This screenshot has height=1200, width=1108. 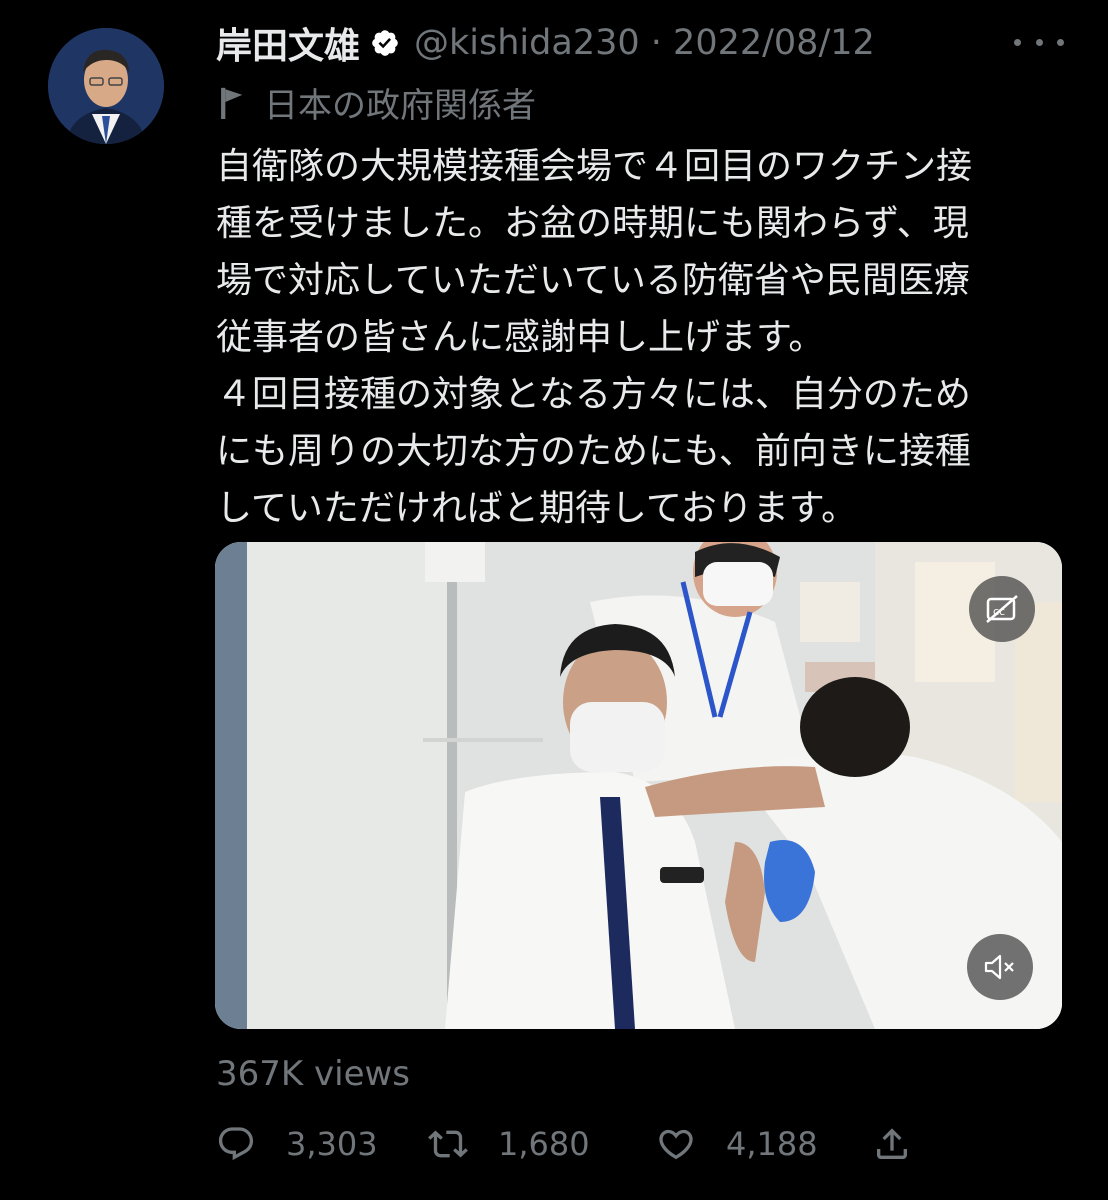 What do you see at coordinates (537, 508) in the screenshot?
I see `tweet-line: していただければと期待しております。` at bounding box center [537, 508].